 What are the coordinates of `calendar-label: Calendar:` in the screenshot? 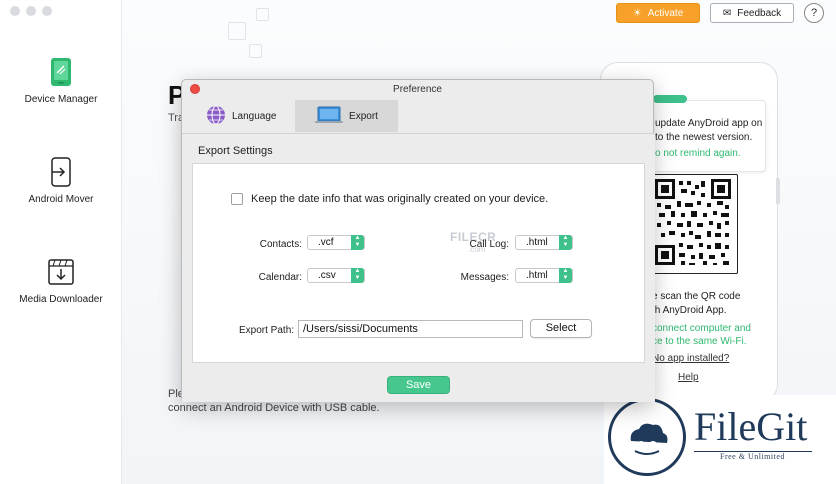 It's located at (280, 277).